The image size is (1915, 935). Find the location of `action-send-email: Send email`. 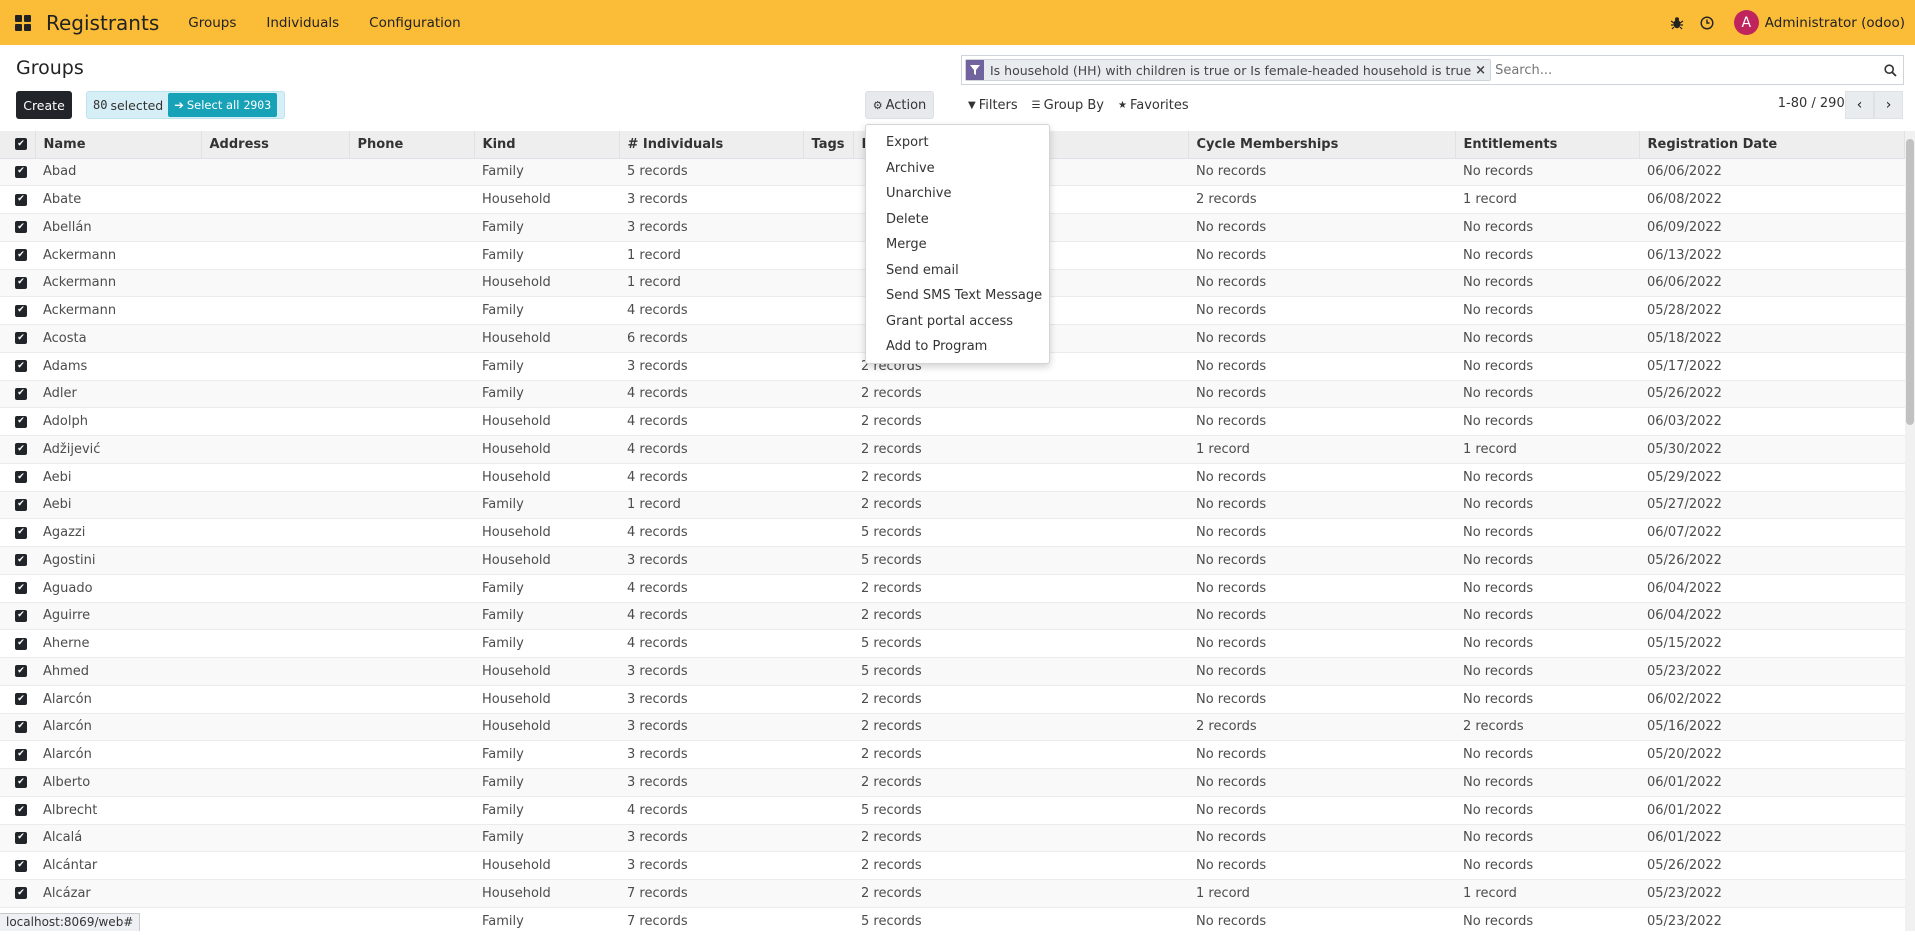

action-send-email: Send email is located at coordinates (957, 271).